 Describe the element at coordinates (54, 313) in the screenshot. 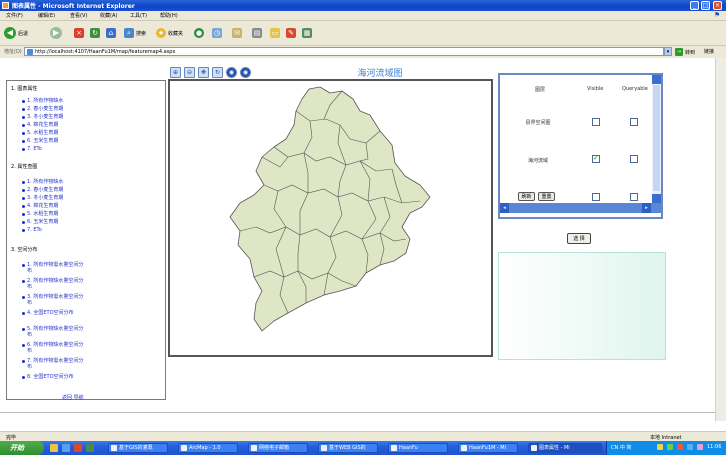

I see `sidebar-link: 4. 全国ETO空间分布` at that location.